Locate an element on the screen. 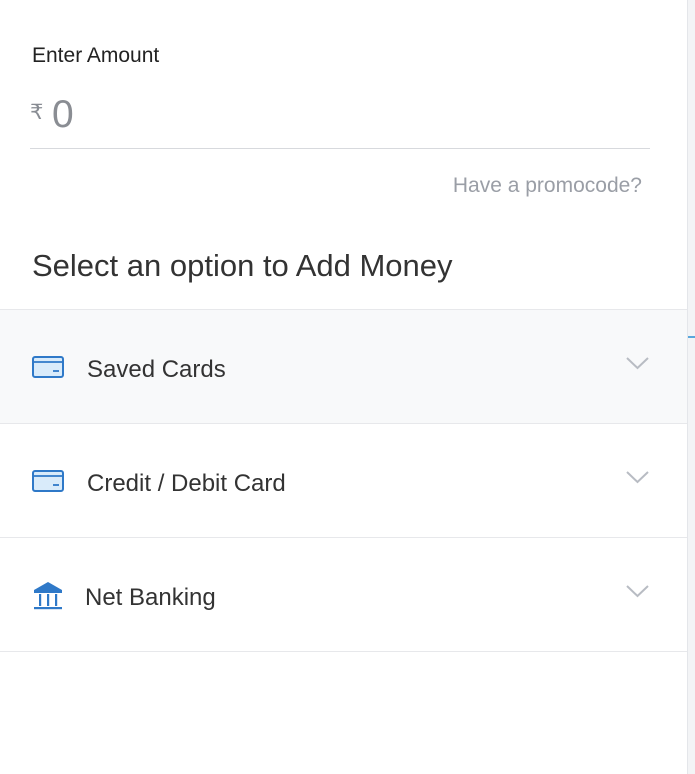 The width and height of the screenshot is (695, 774). section-title: Select an option to Add Money is located at coordinates (242, 265).